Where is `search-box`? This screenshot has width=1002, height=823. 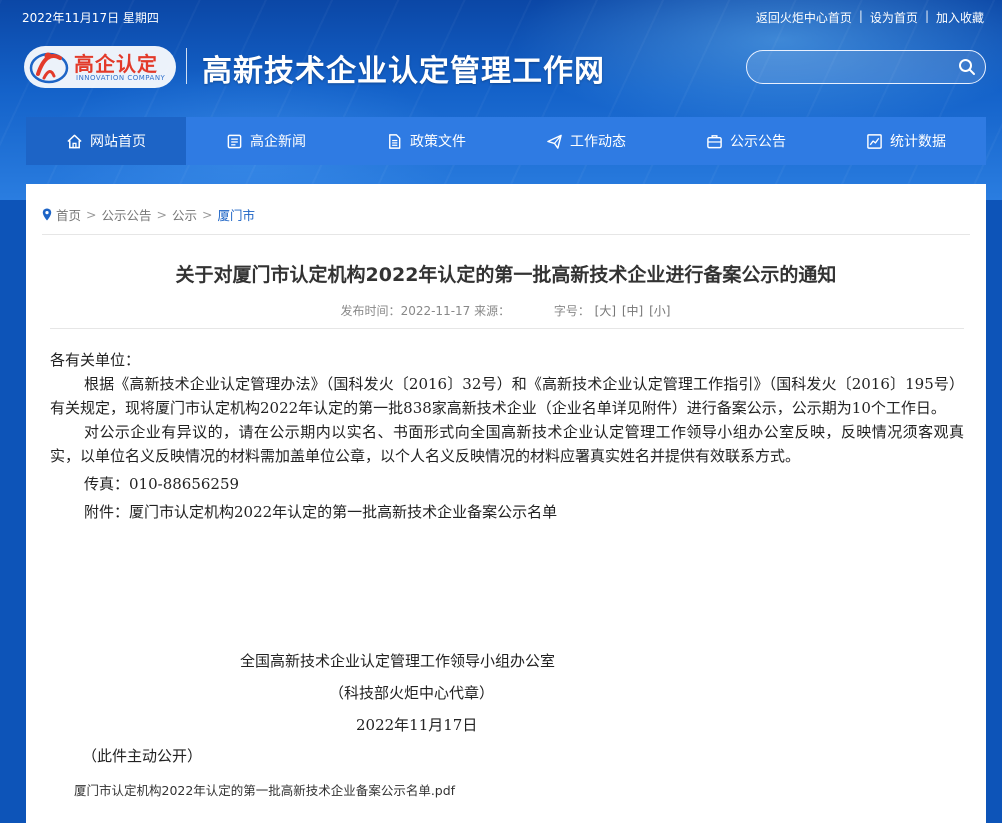
search-box is located at coordinates (866, 67).